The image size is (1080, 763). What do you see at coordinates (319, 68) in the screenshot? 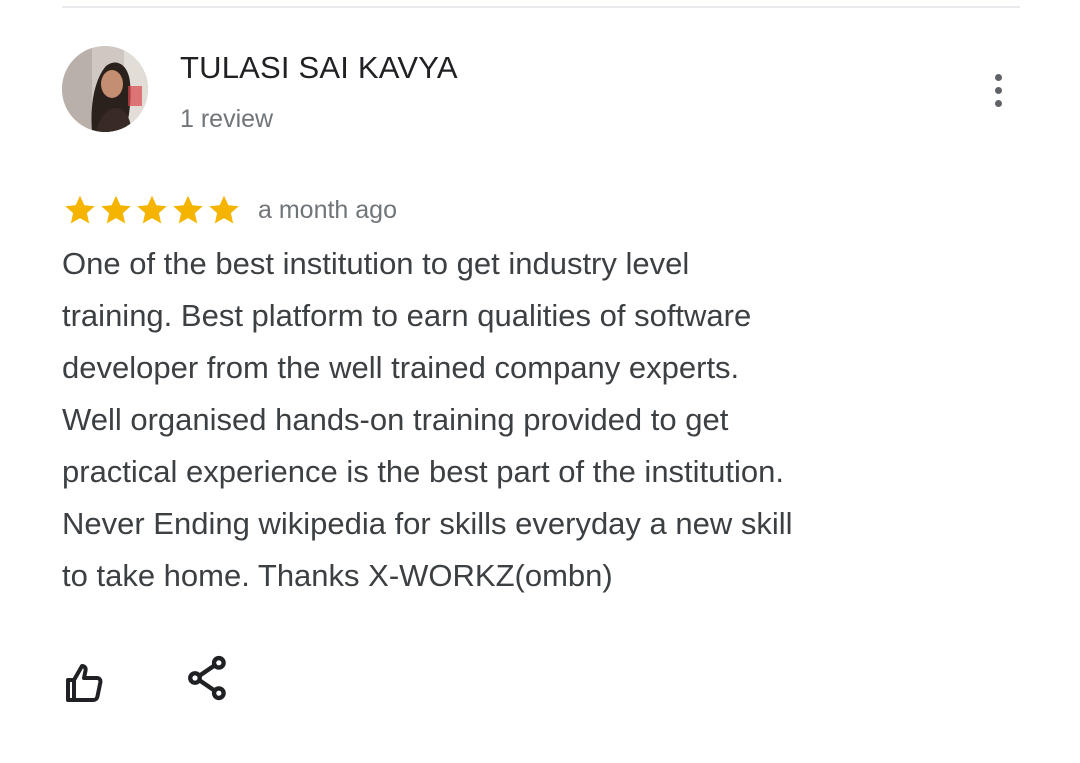
I see `author-name: TULASI SAI KAVYA` at bounding box center [319, 68].